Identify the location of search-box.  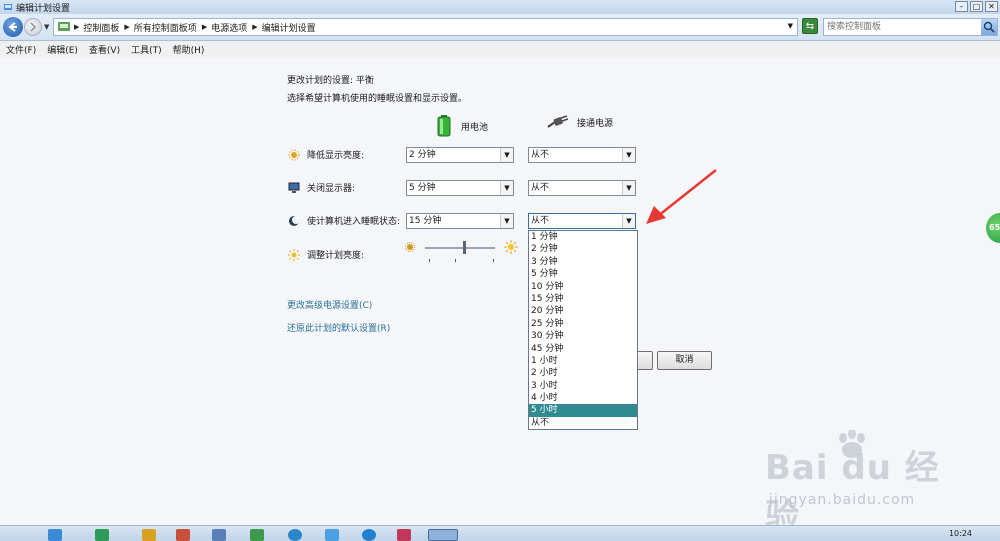
(910, 27).